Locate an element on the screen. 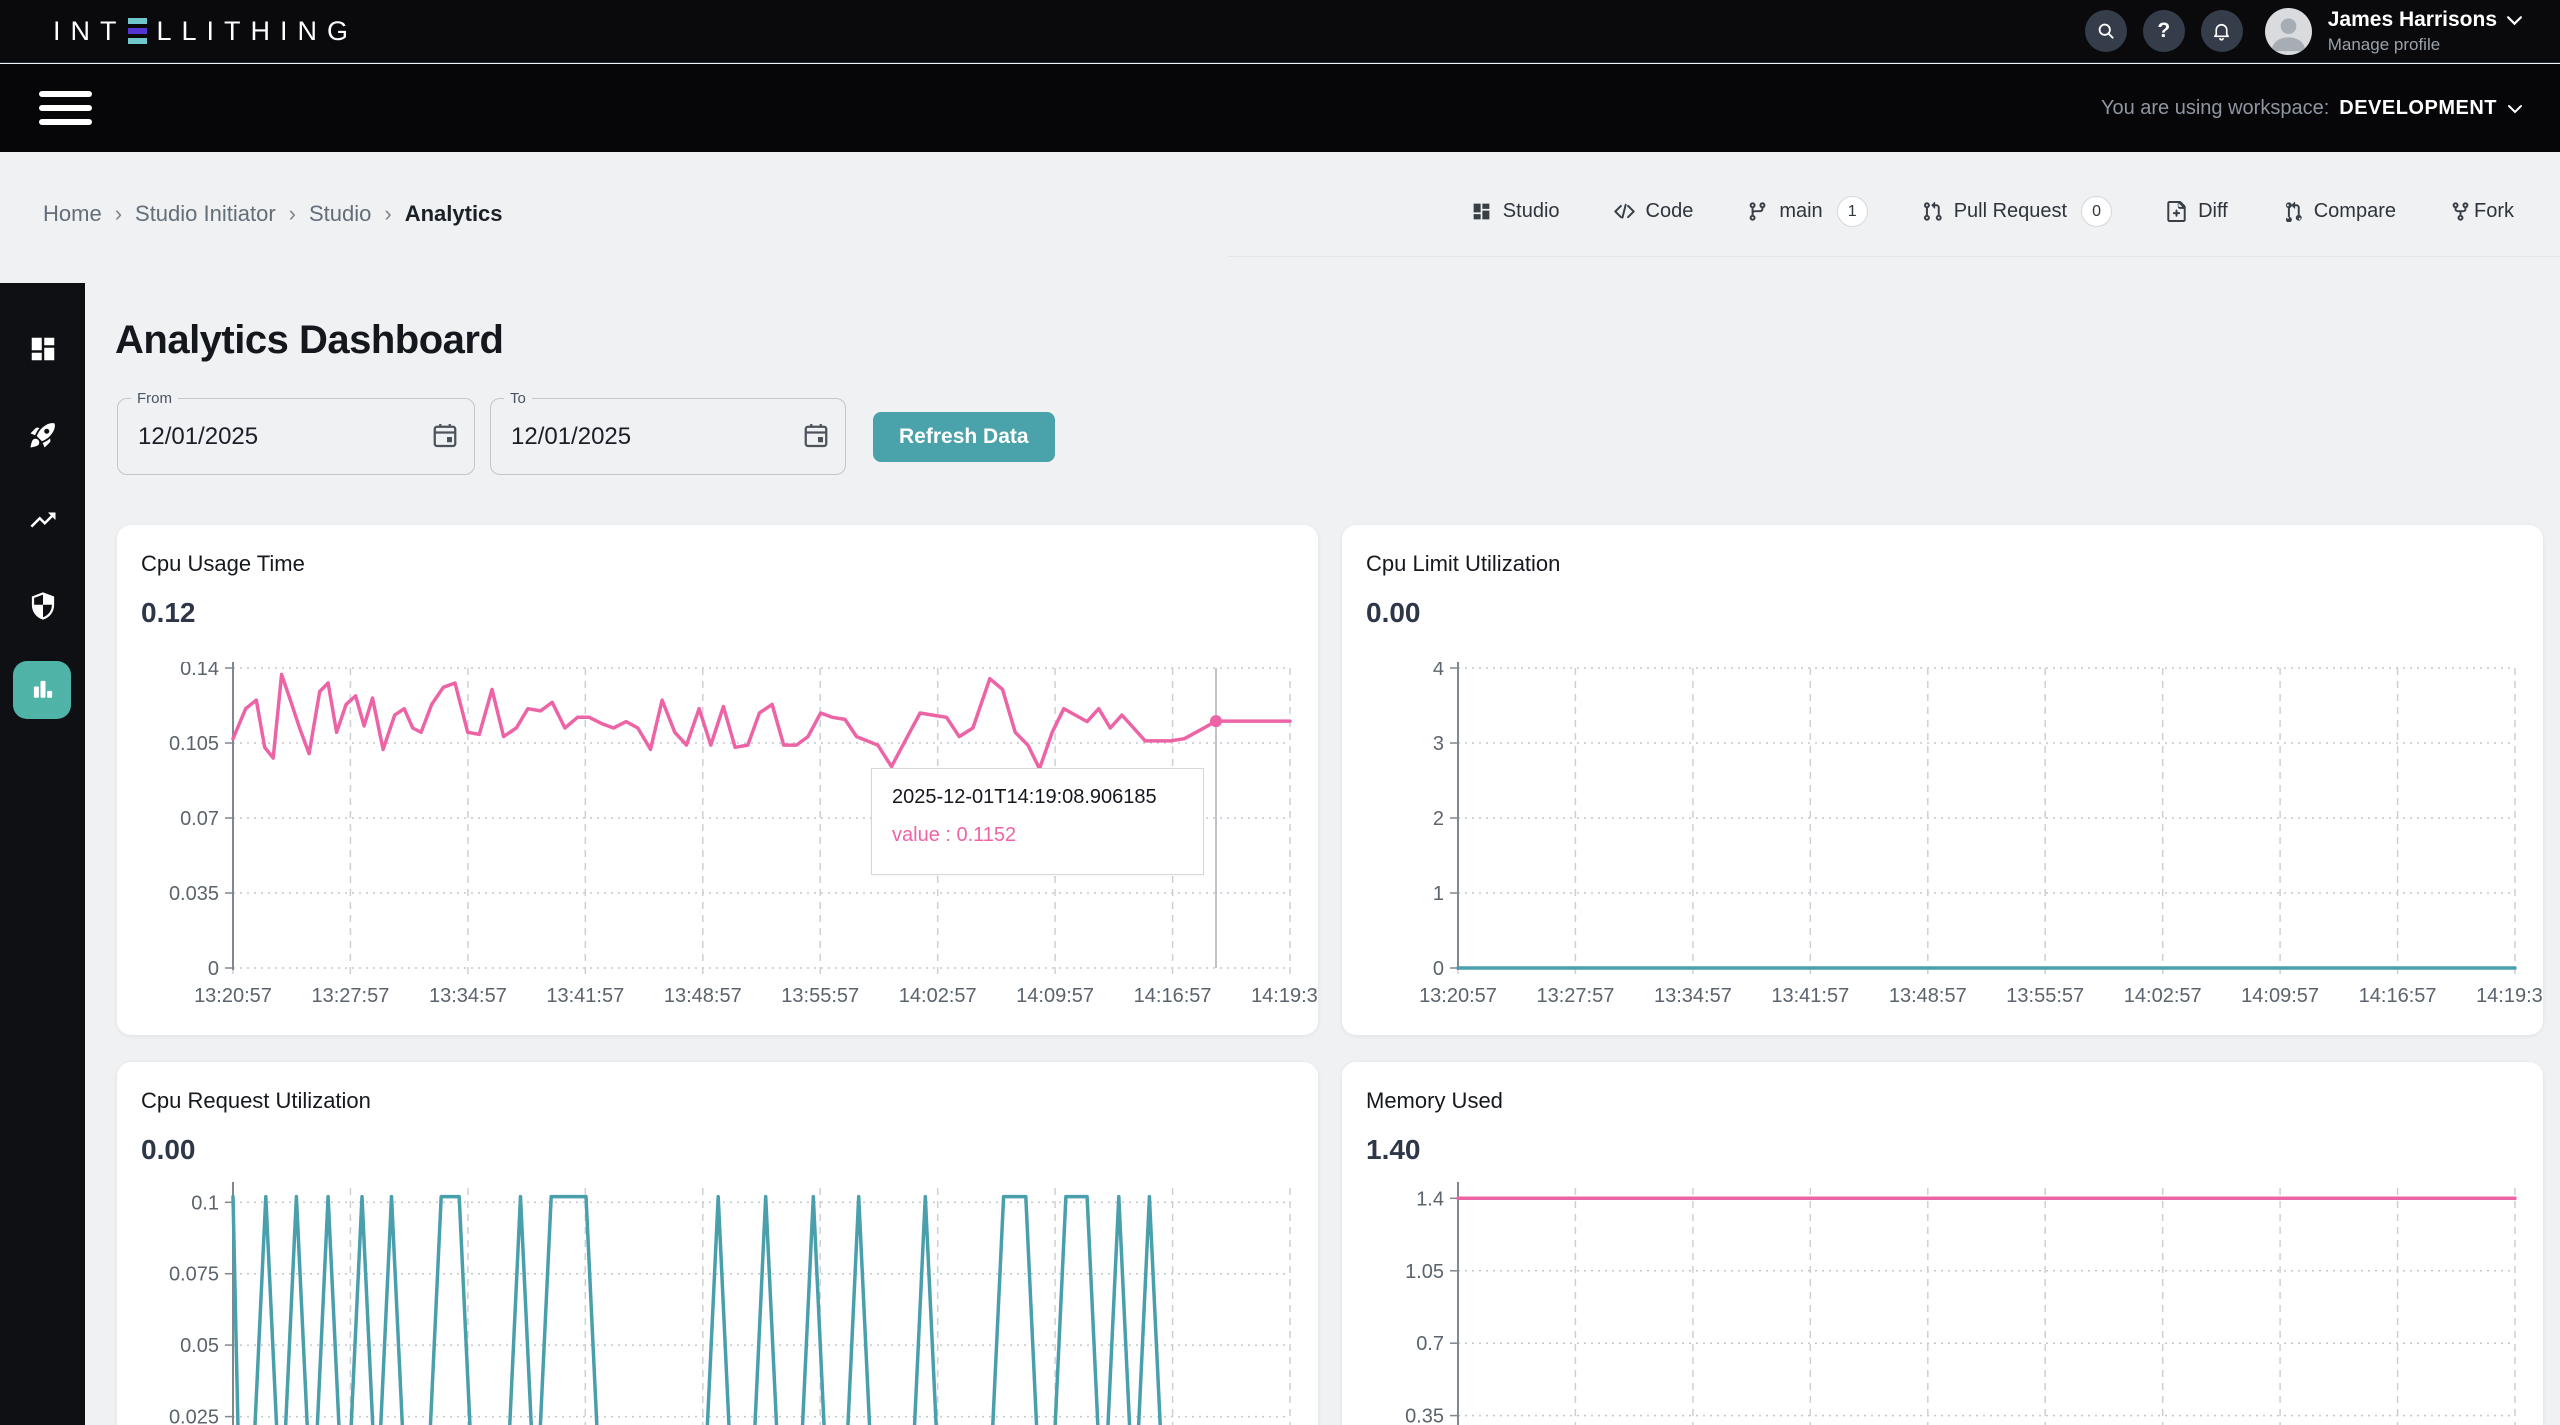  workspace-selector: You are using workspace: DEVELOPMENT is located at coordinates (2312, 108).